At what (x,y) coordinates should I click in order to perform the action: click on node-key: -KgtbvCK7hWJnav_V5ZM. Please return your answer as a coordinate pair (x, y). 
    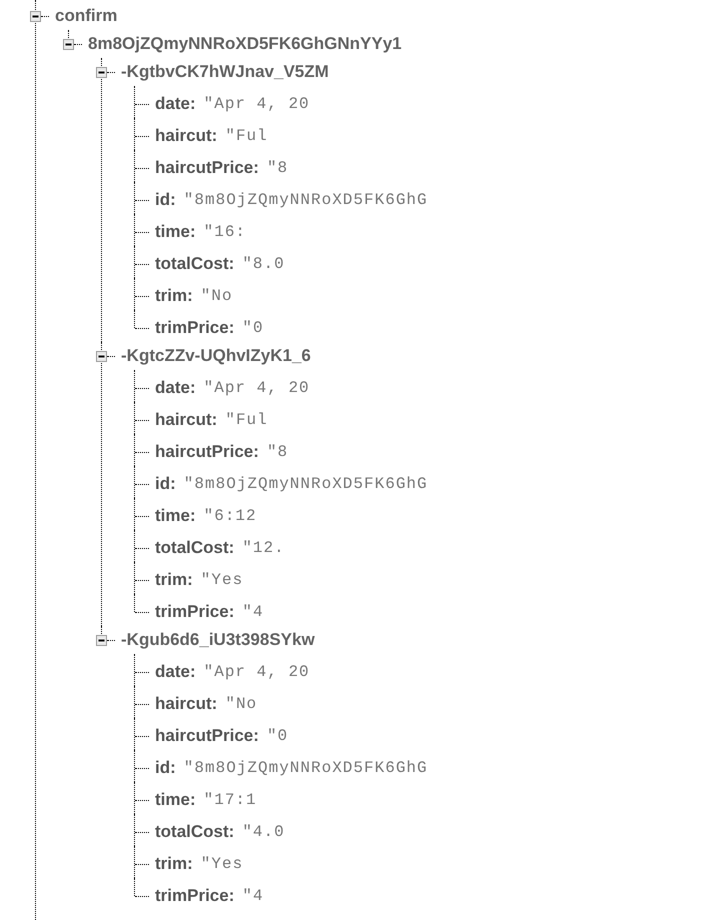
    Looking at the image, I should click on (225, 72).